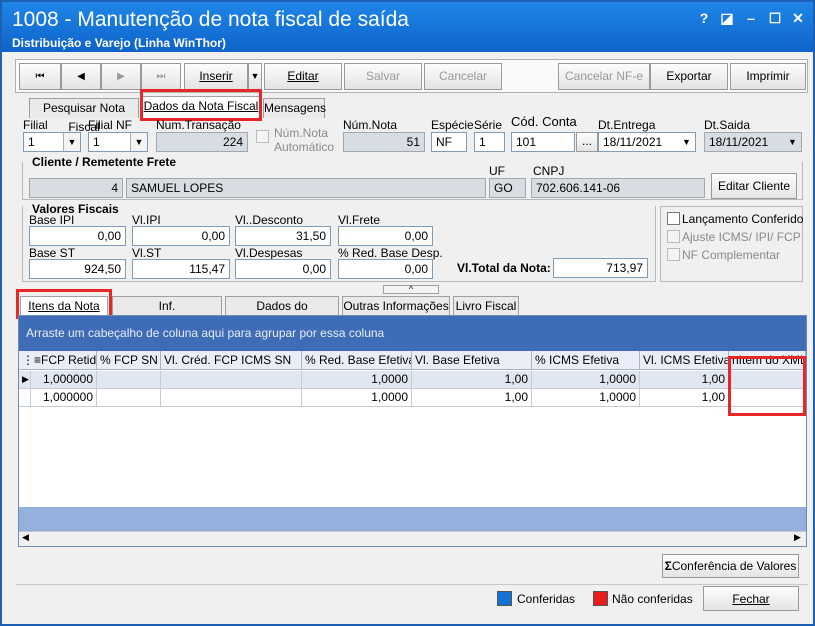  What do you see at coordinates (727, 125) in the screenshot?
I see `dt-saida-label: Dt.Saida` at bounding box center [727, 125].